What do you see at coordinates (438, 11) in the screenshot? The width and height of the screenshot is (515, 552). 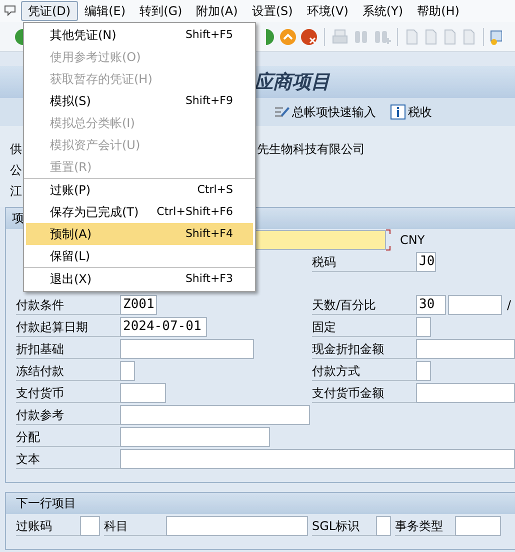 I see `menu-item: 帮助(H)` at bounding box center [438, 11].